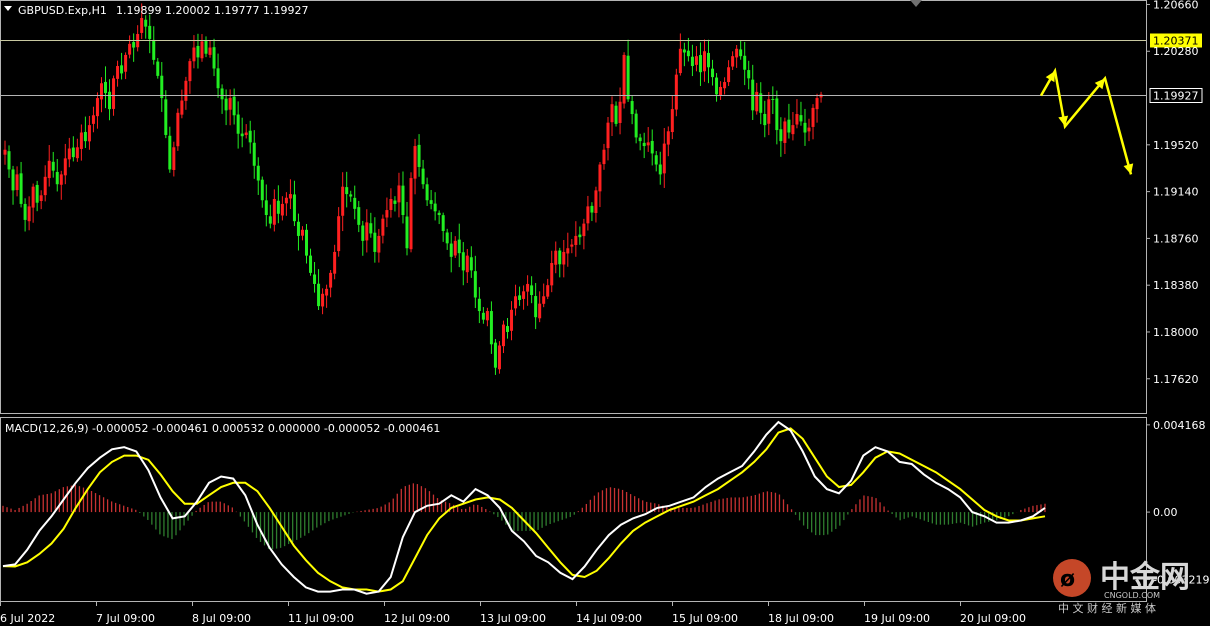  I want to click on price-axis-label: 1.19140, so click(1176, 192).